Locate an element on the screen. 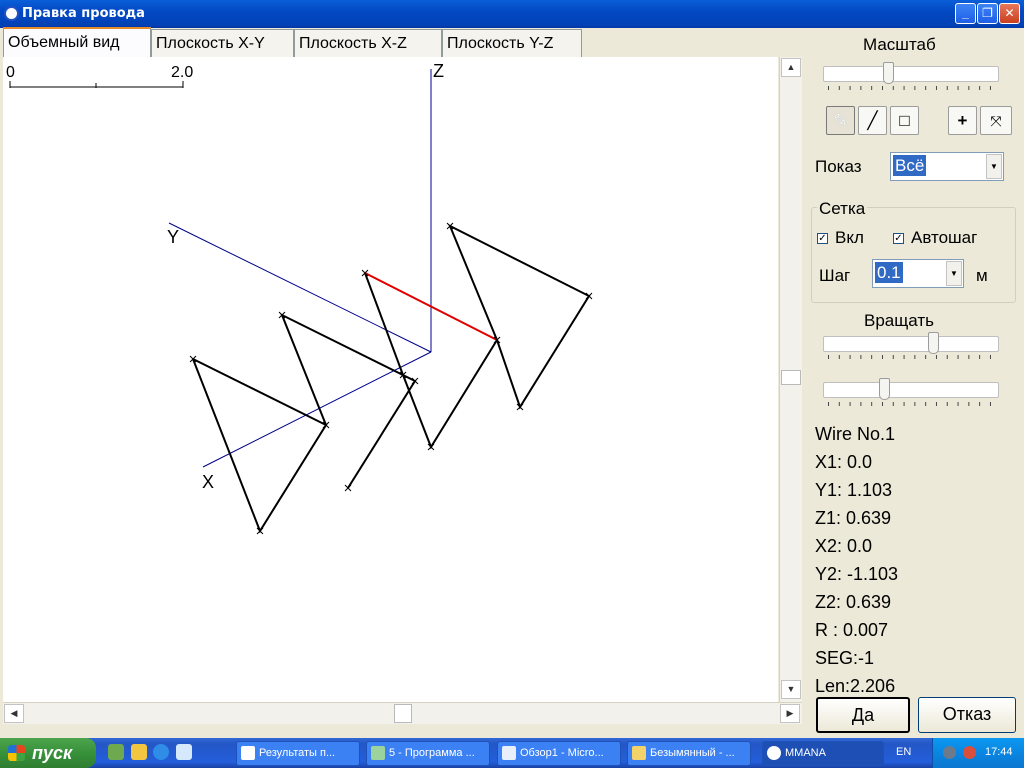  minimize-button: _ is located at coordinates (965, 13).